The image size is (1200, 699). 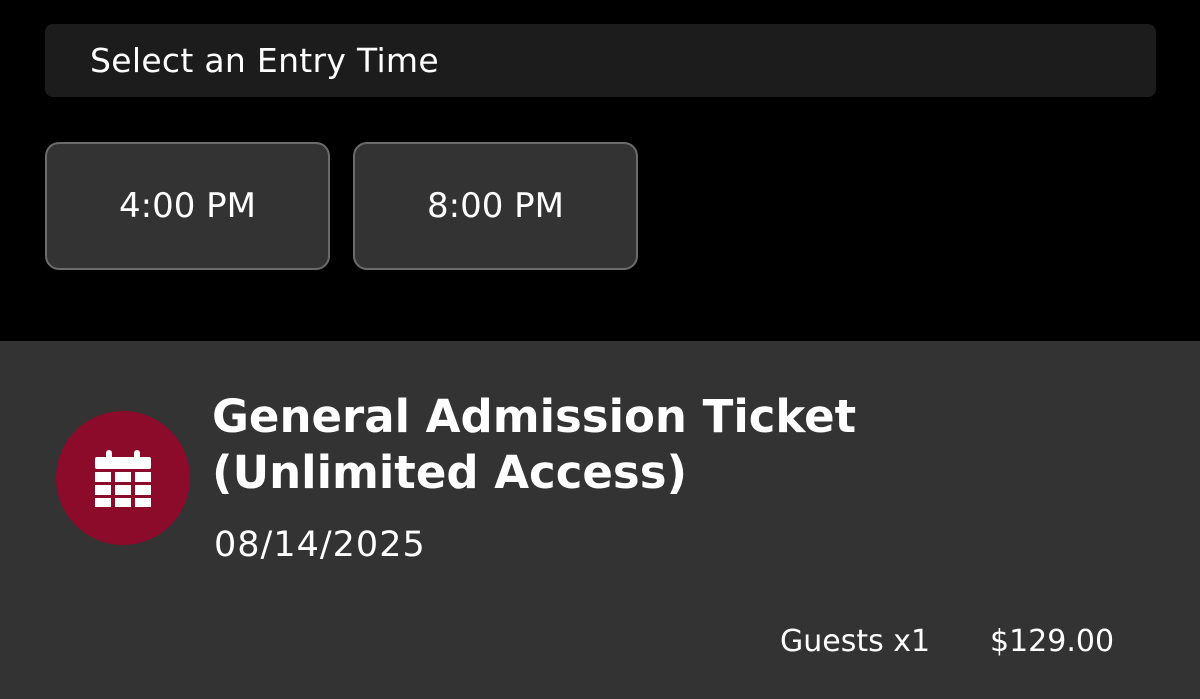 What do you see at coordinates (264, 60) in the screenshot?
I see `entry-time-heading: Select an Entry Time` at bounding box center [264, 60].